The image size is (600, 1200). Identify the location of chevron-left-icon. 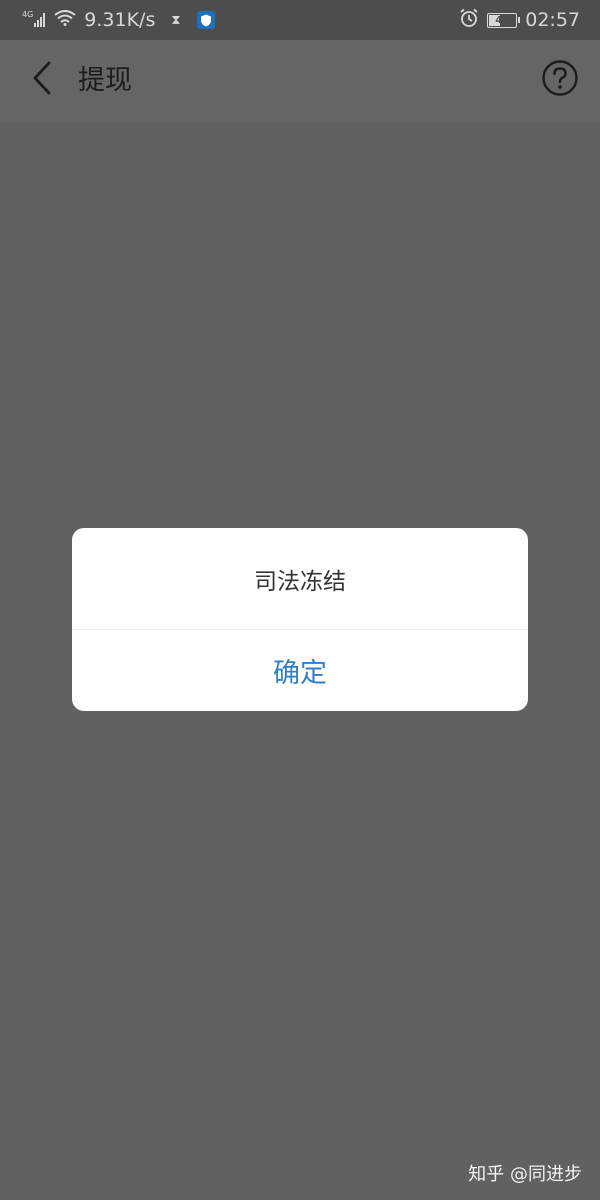
(42, 80).